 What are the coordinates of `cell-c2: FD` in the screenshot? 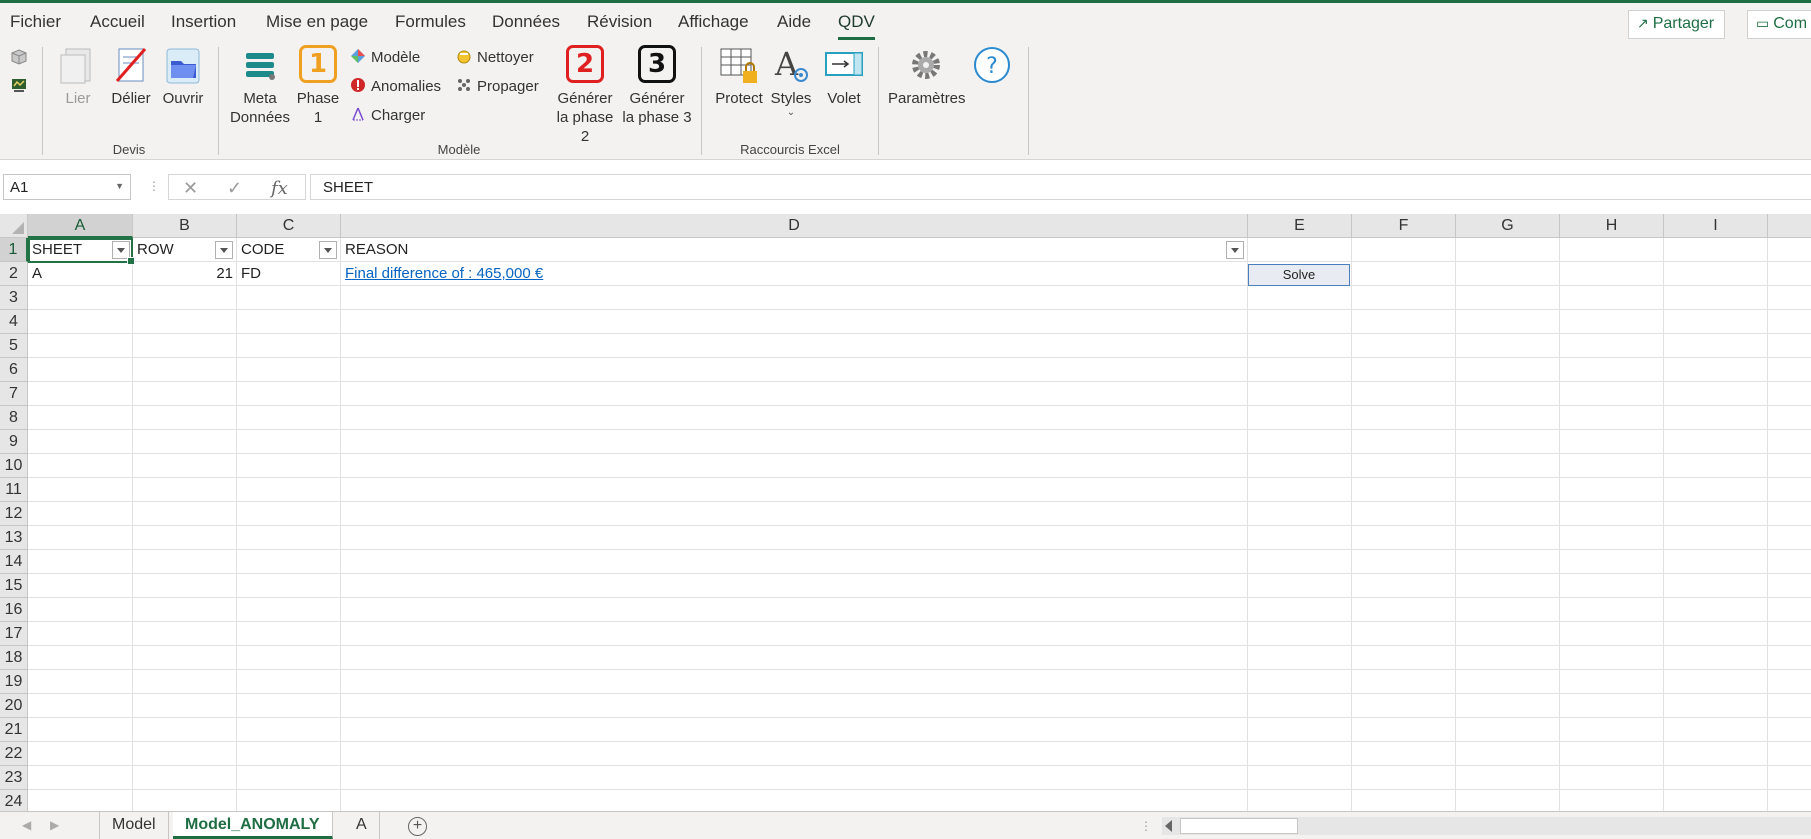 It's located at (289, 274).